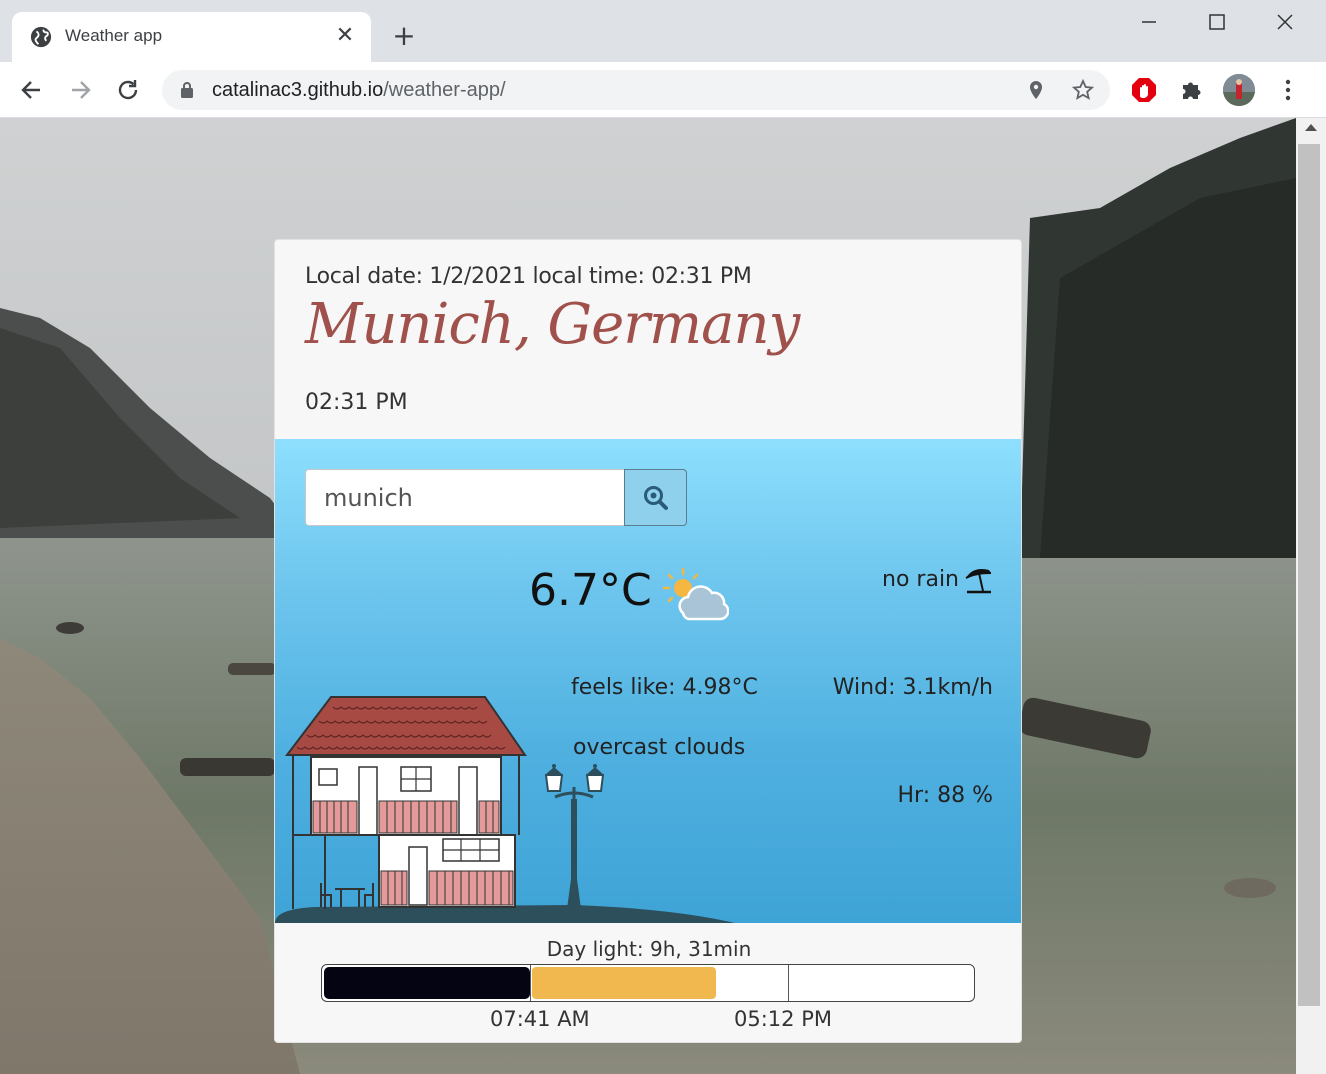 The height and width of the screenshot is (1074, 1326). What do you see at coordinates (114, 35) in the screenshot?
I see `tab-title: Weather app` at bounding box center [114, 35].